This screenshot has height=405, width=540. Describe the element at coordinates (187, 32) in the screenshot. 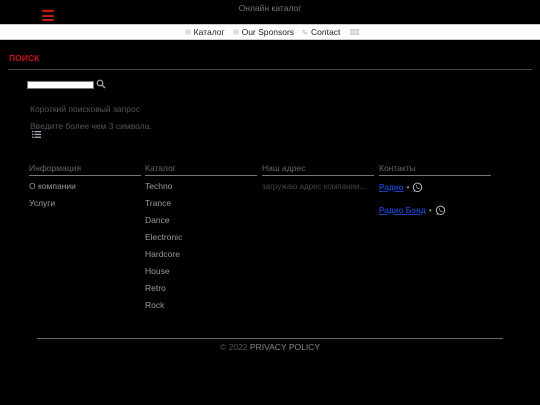

I see `dot-icon` at that location.